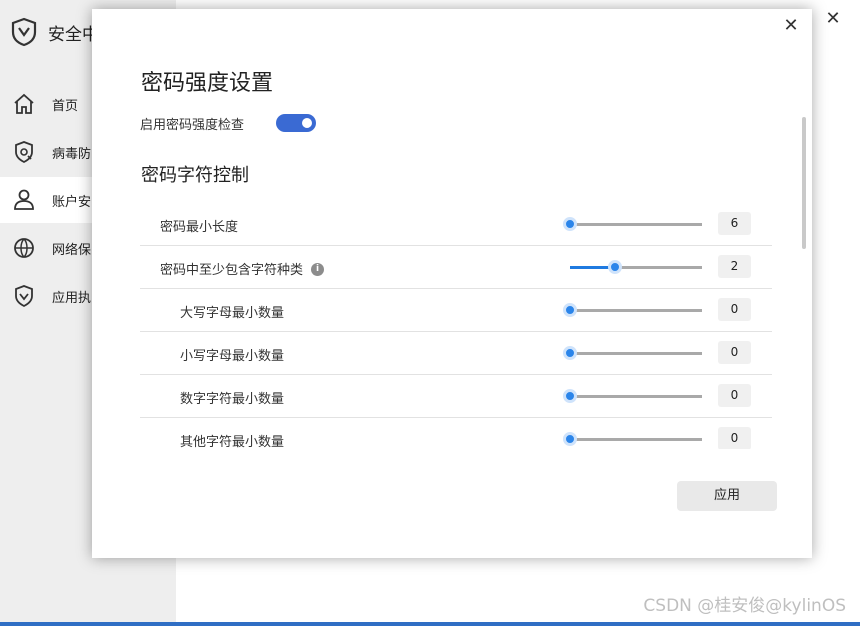 The image size is (860, 626). What do you see at coordinates (195, 175) in the screenshot?
I see `section-title: 密码字符控制` at bounding box center [195, 175].